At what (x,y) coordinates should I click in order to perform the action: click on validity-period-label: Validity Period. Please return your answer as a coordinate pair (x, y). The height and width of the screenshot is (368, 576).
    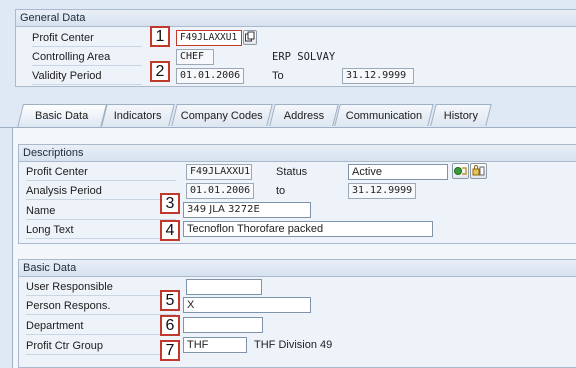
    Looking at the image, I should click on (87, 76).